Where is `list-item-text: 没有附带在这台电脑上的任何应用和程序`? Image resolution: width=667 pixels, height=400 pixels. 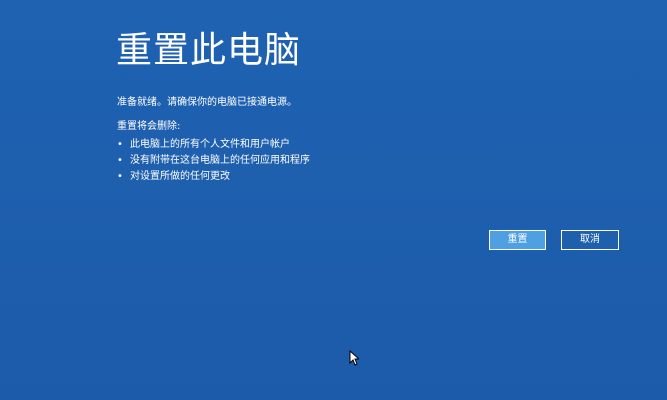
list-item-text: 没有附带在这台电脑上的任何应用和程序 is located at coordinates (220, 160).